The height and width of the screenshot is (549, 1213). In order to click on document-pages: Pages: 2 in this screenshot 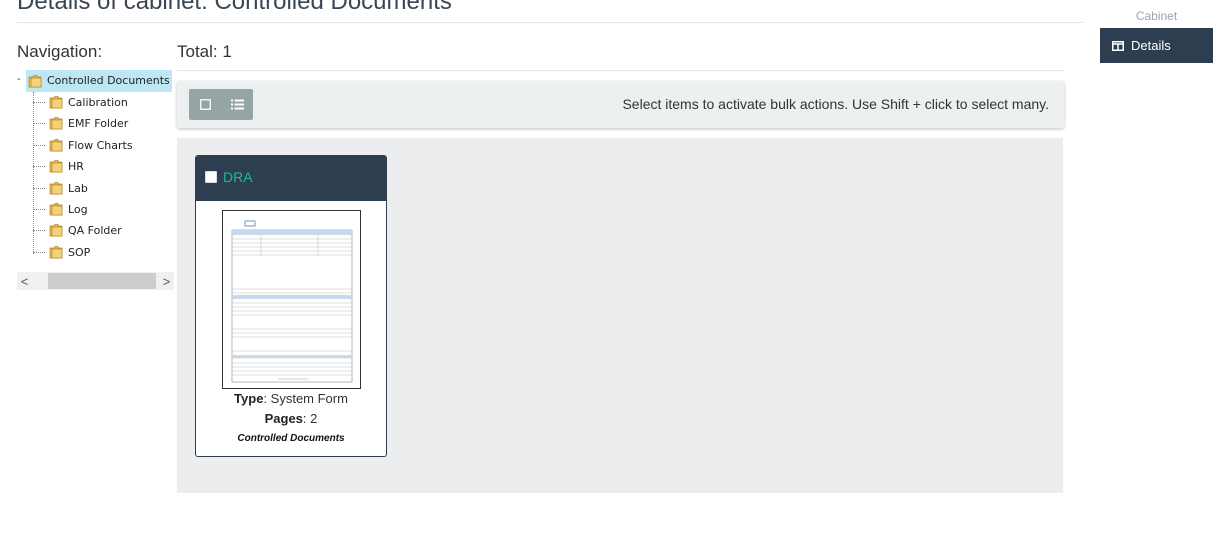, I will do `click(291, 418)`.